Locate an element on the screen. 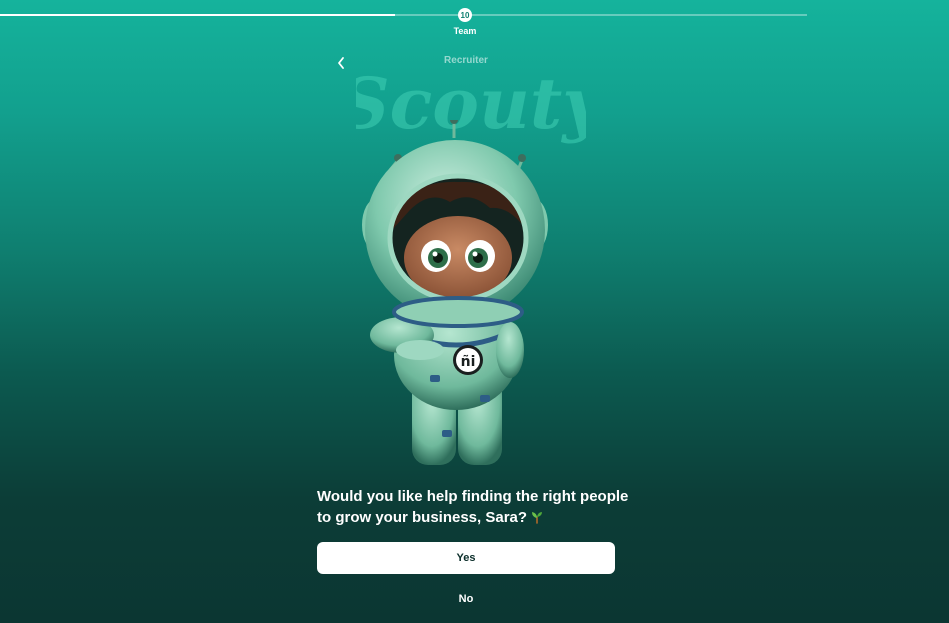 Image resolution: width=949 pixels, height=623 pixels. seedling-icon is located at coordinates (537, 518).